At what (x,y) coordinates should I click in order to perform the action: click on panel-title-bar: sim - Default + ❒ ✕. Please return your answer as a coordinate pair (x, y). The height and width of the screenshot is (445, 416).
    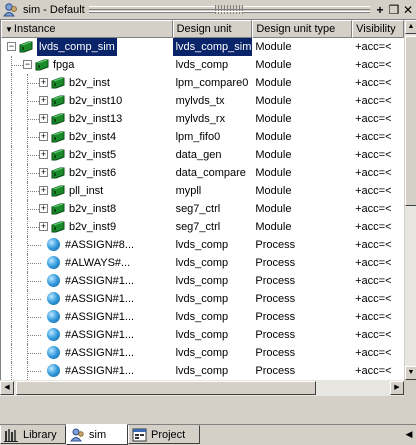
    Looking at the image, I should click on (208, 10).